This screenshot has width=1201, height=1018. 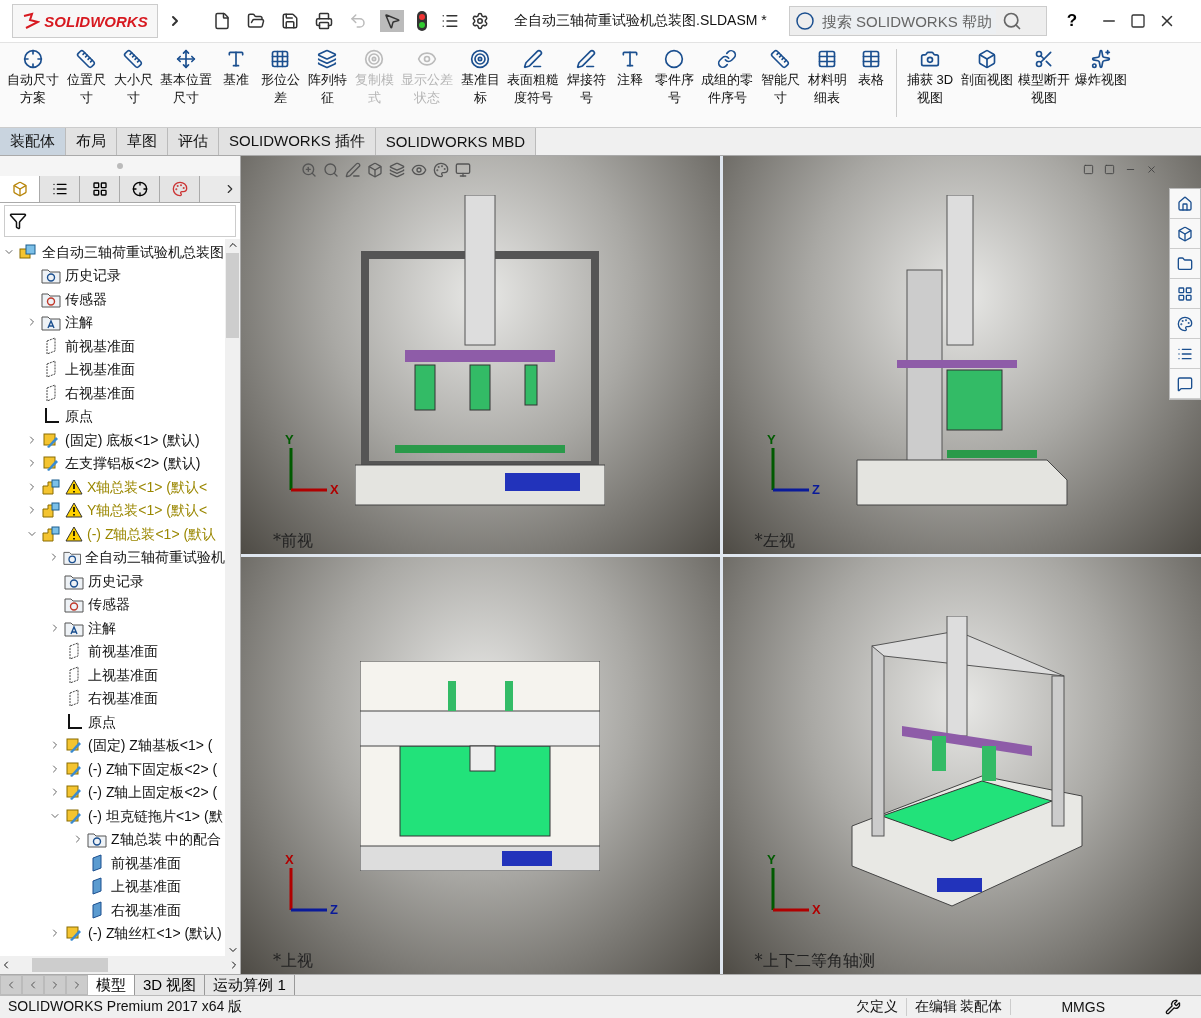 What do you see at coordinates (1087, 1007) in the screenshot?
I see `units-selector: MMGS` at bounding box center [1087, 1007].